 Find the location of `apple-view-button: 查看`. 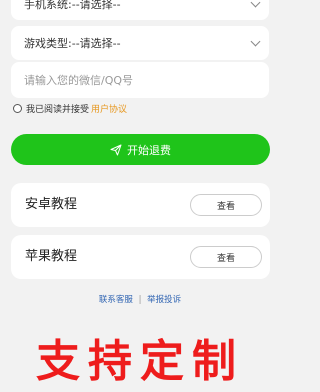

apple-view-button: 查看 is located at coordinates (226, 257).